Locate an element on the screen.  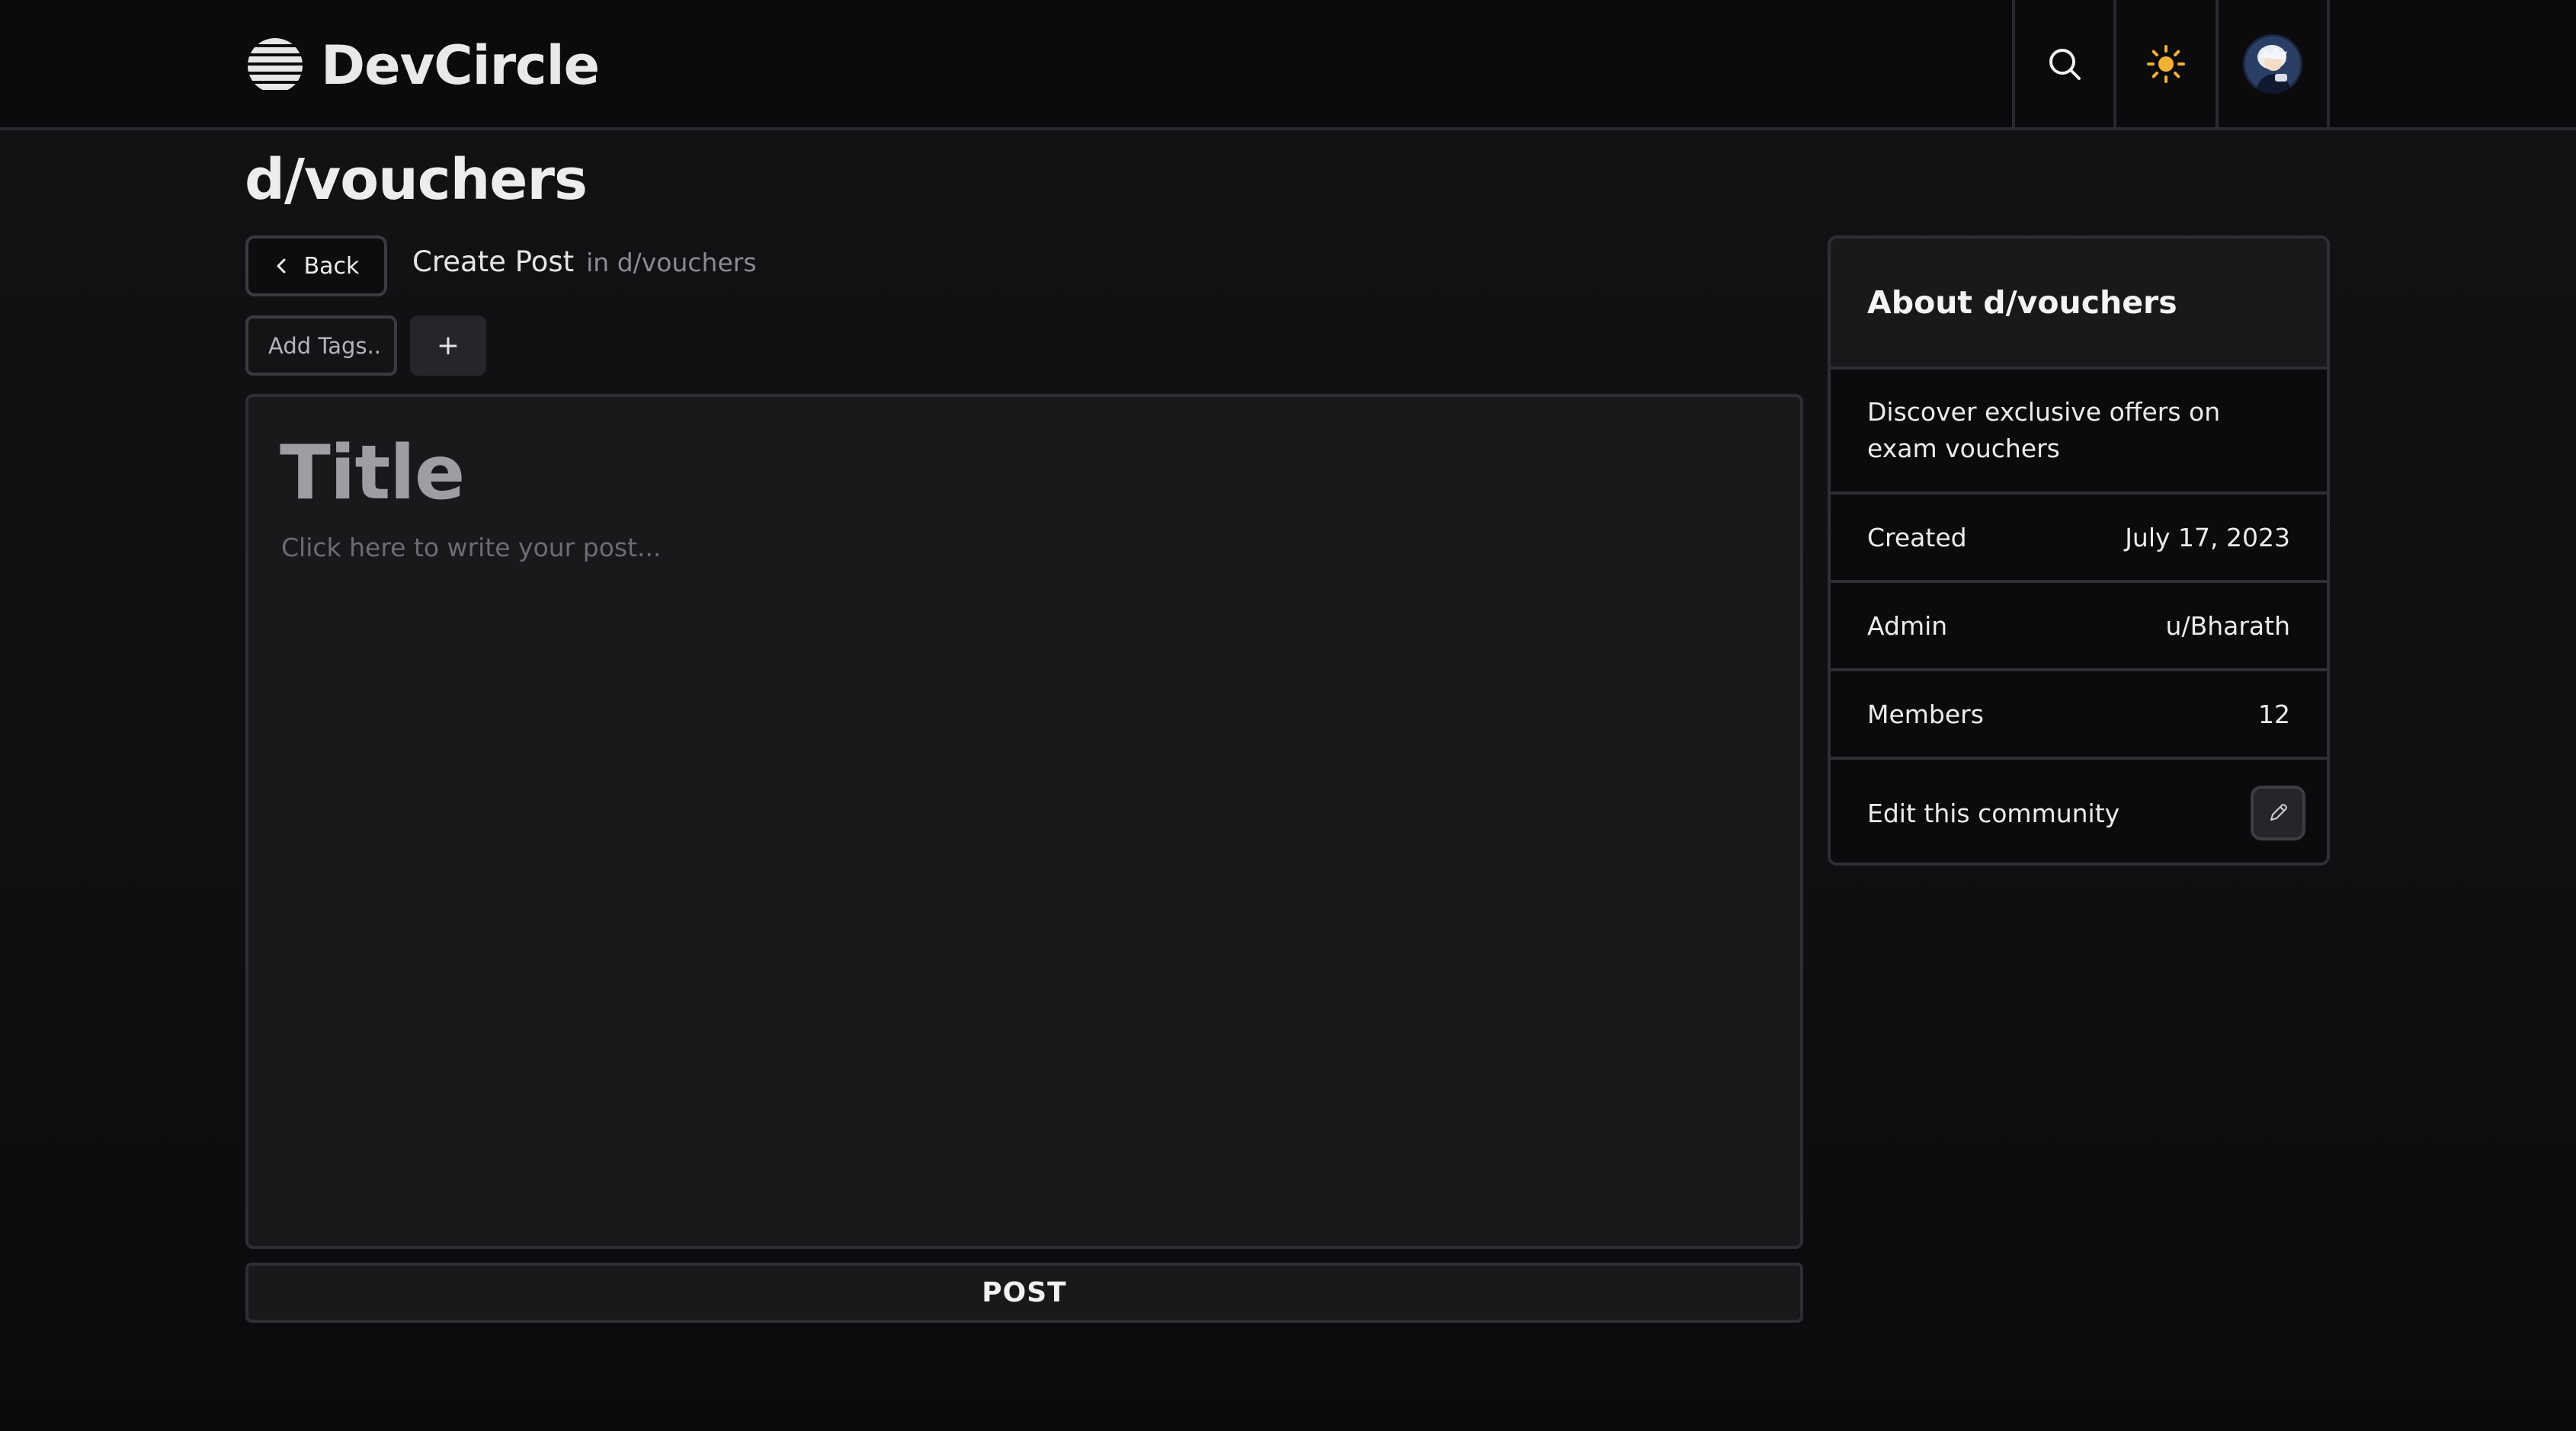
admin-value: u/Bharath is located at coordinates (2227, 625).